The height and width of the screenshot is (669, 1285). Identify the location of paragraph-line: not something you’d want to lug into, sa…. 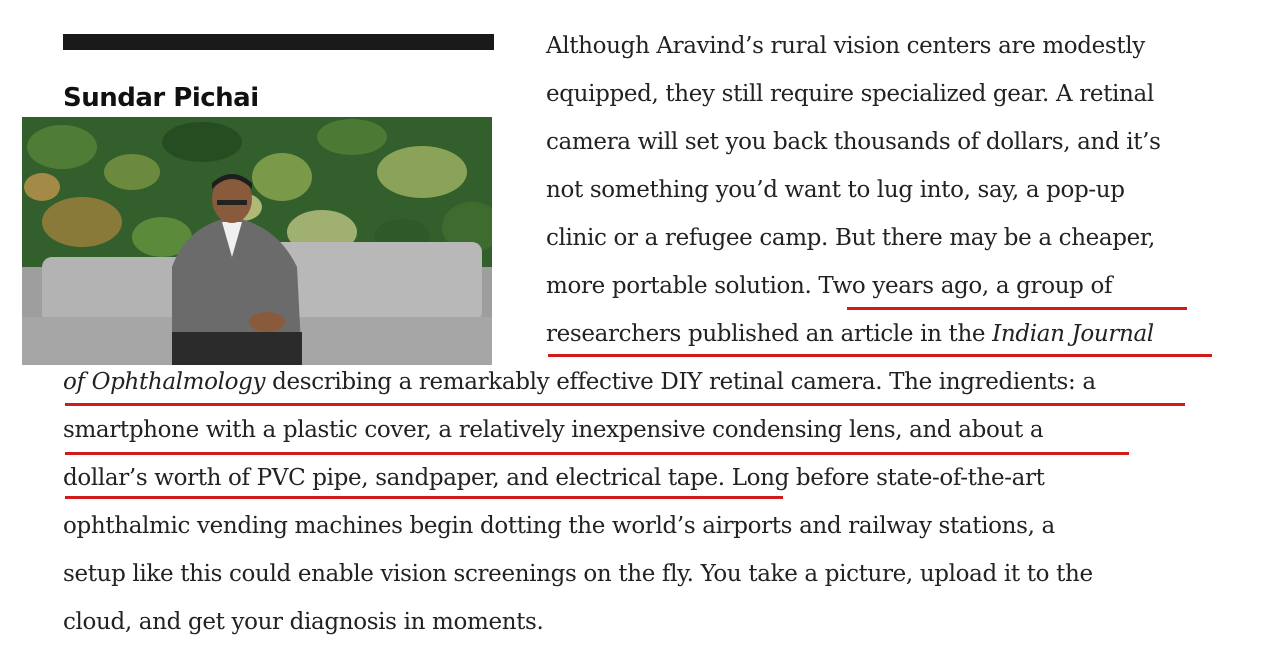
(835, 190).